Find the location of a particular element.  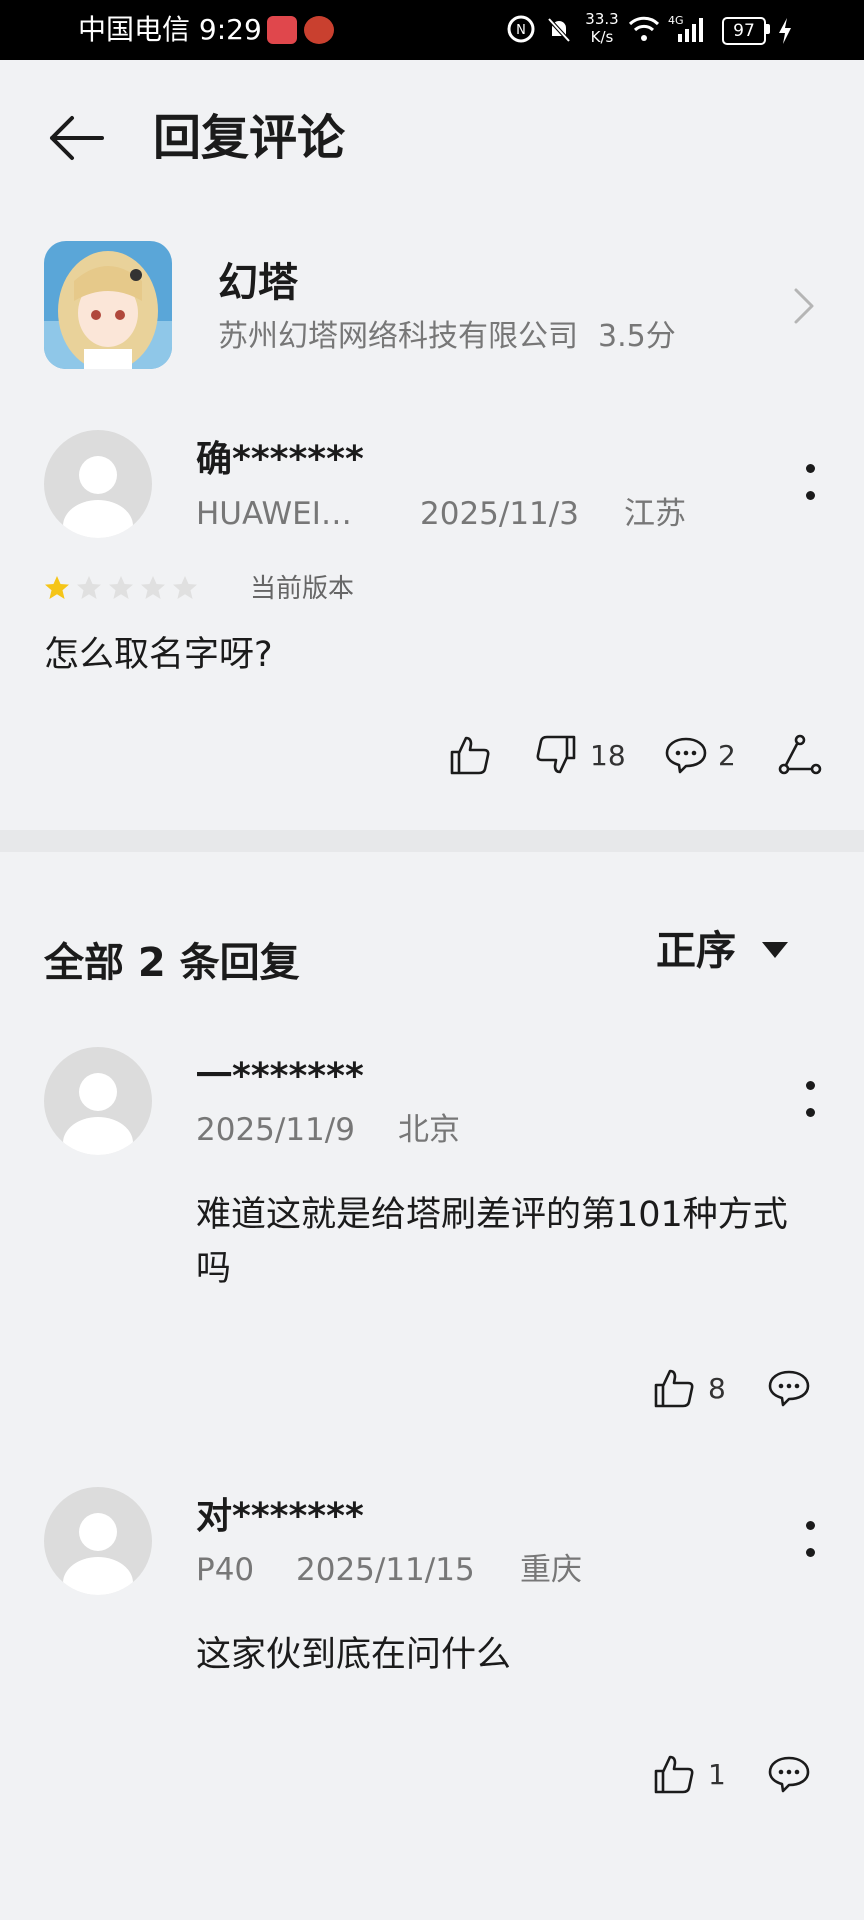

reply-username: 对******* is located at coordinates (280, 1516).